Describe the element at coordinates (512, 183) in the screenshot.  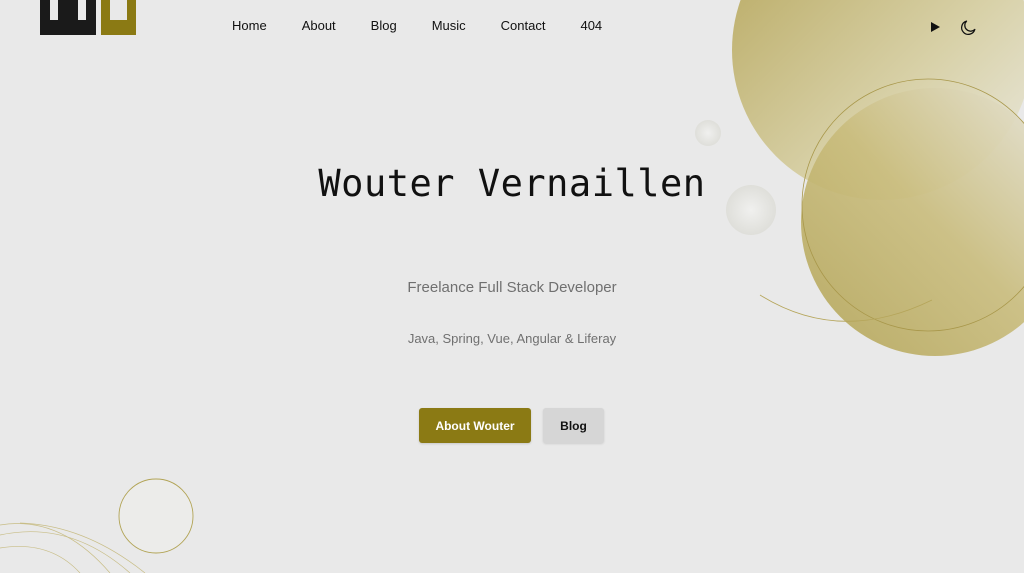
I see `hero-title: Wouter Vernaillen` at that location.